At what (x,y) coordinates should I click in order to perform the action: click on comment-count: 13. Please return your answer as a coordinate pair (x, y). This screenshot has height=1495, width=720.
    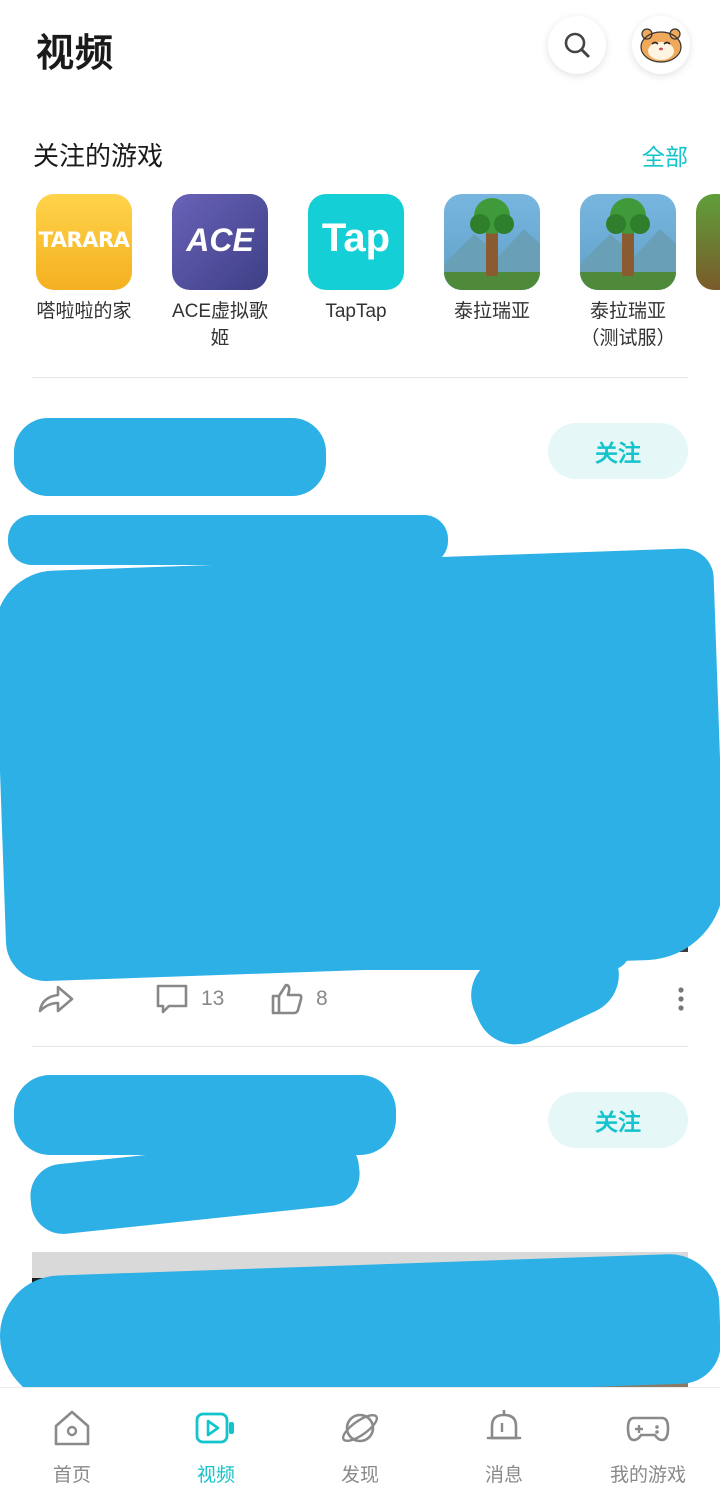
    Looking at the image, I should click on (213, 998).